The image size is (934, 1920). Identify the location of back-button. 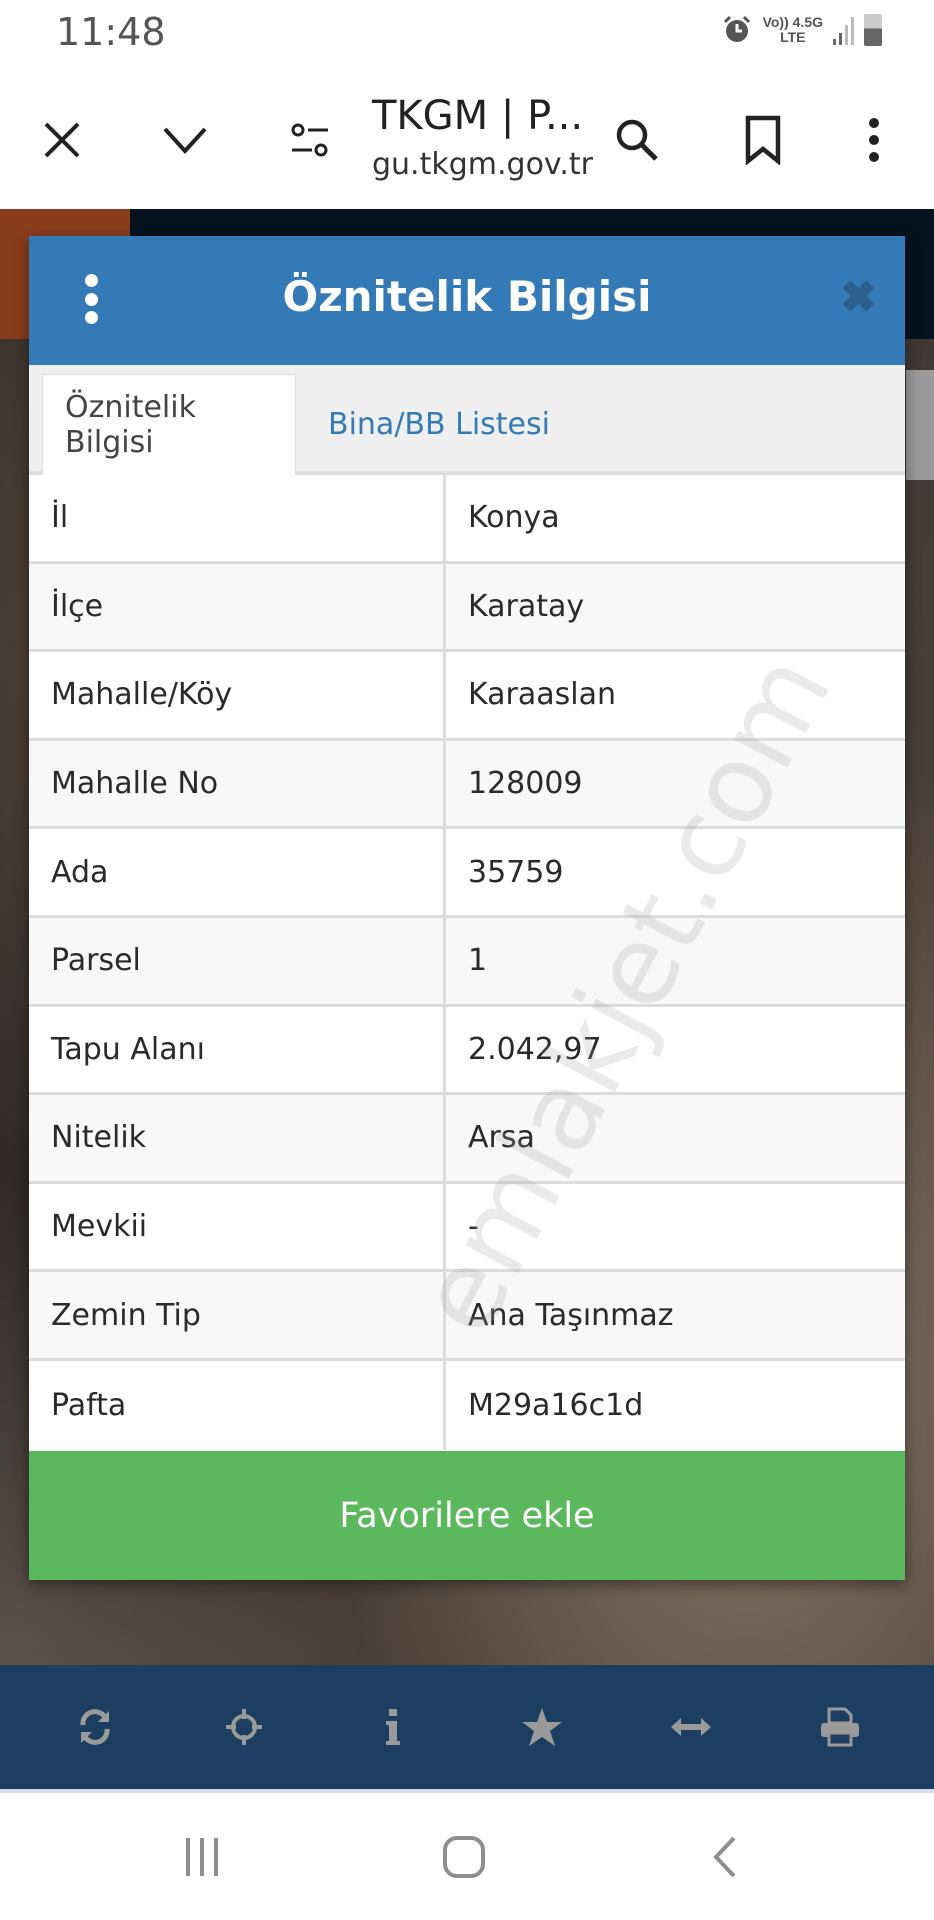
(725, 1857).